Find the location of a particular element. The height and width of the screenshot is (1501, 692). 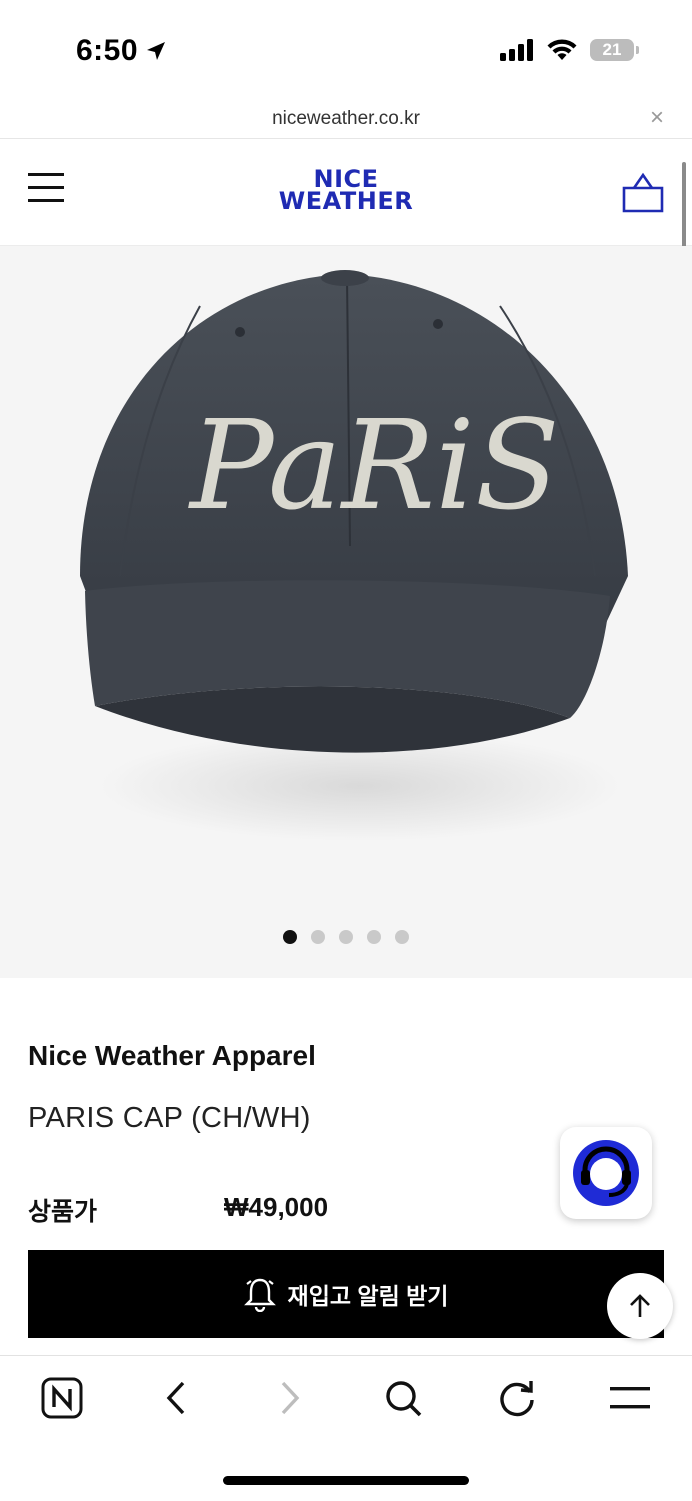

home-indicator is located at coordinates (346, 1480).